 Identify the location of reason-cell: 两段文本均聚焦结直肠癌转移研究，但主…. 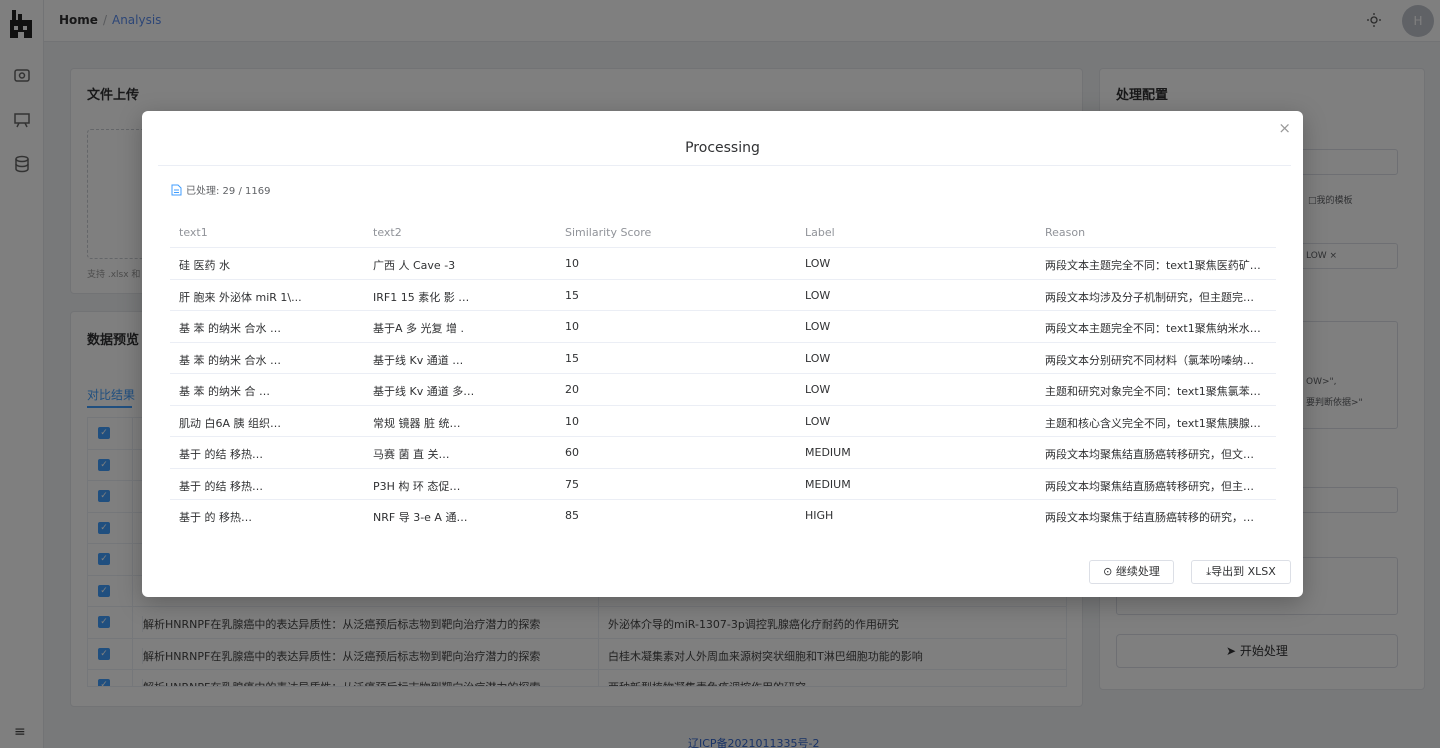
(1149, 486).